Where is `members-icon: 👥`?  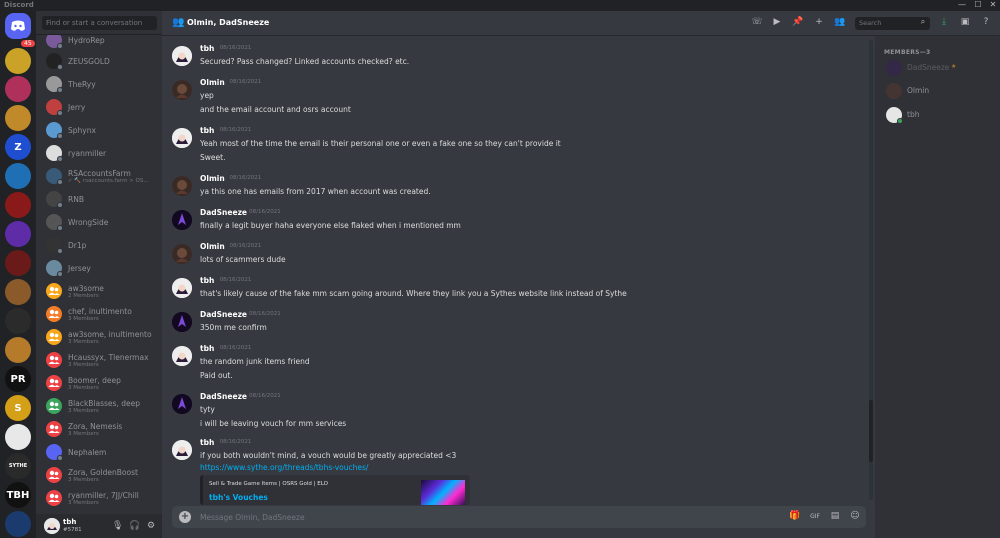 members-icon: 👥 is located at coordinates (840, 22).